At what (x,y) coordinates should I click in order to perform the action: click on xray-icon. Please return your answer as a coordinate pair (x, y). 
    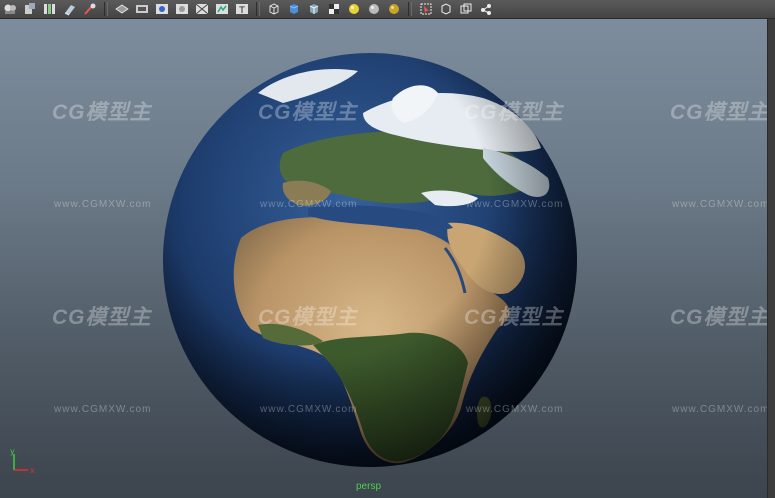
    Looking at the image, I should click on (446, 9).